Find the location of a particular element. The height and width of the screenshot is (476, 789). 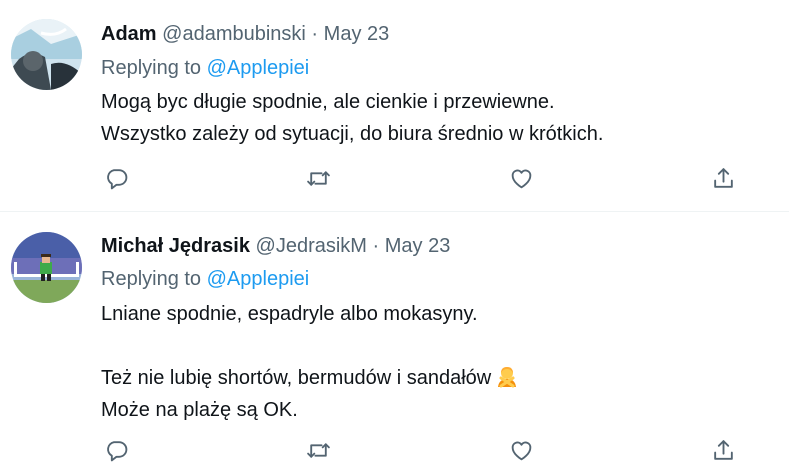

tweet-text-line: Lniane spodnie, espadryle albo mokasyny. is located at coordinates (289, 314).